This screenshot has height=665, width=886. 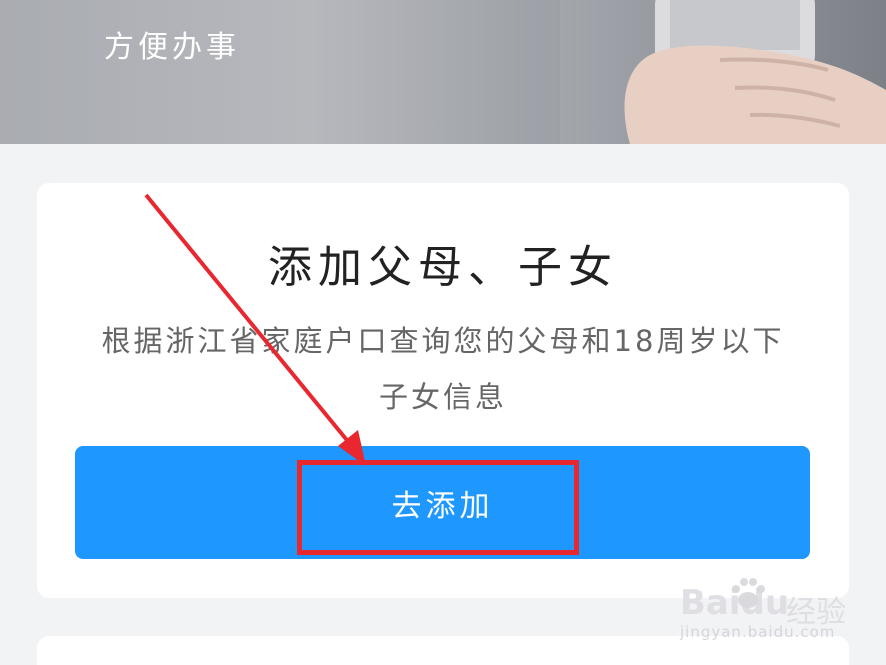 I want to click on phone-in-hand-image, so click(x=723, y=72).